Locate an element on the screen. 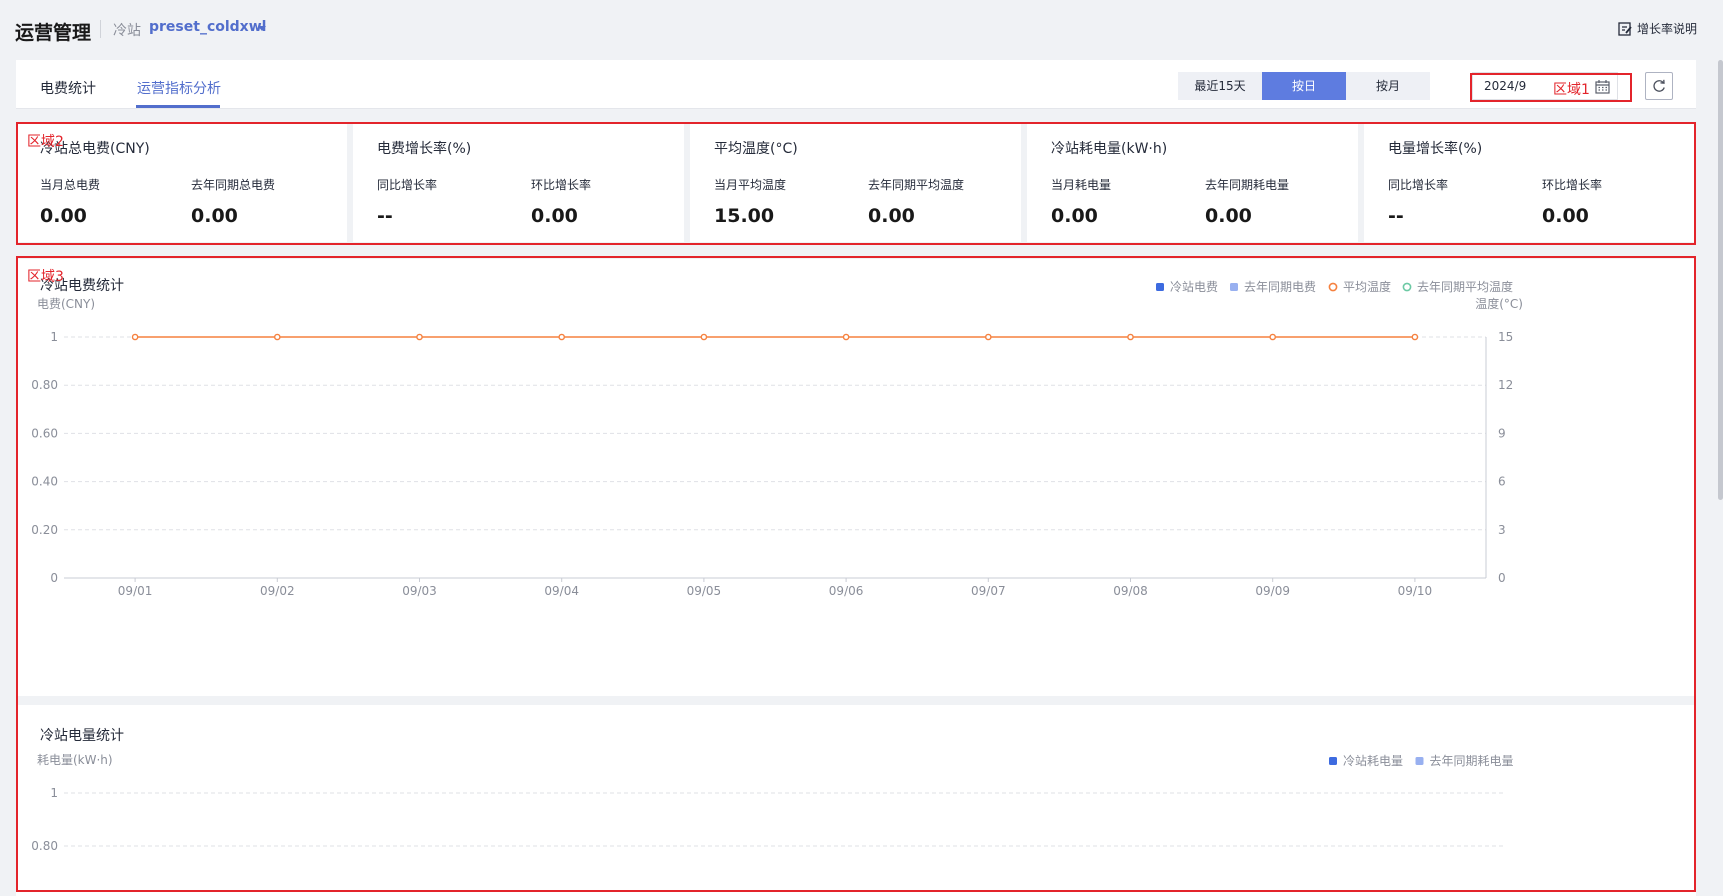 The image size is (1723, 896). month-picker-value: 2024/9 is located at coordinates (1505, 86).